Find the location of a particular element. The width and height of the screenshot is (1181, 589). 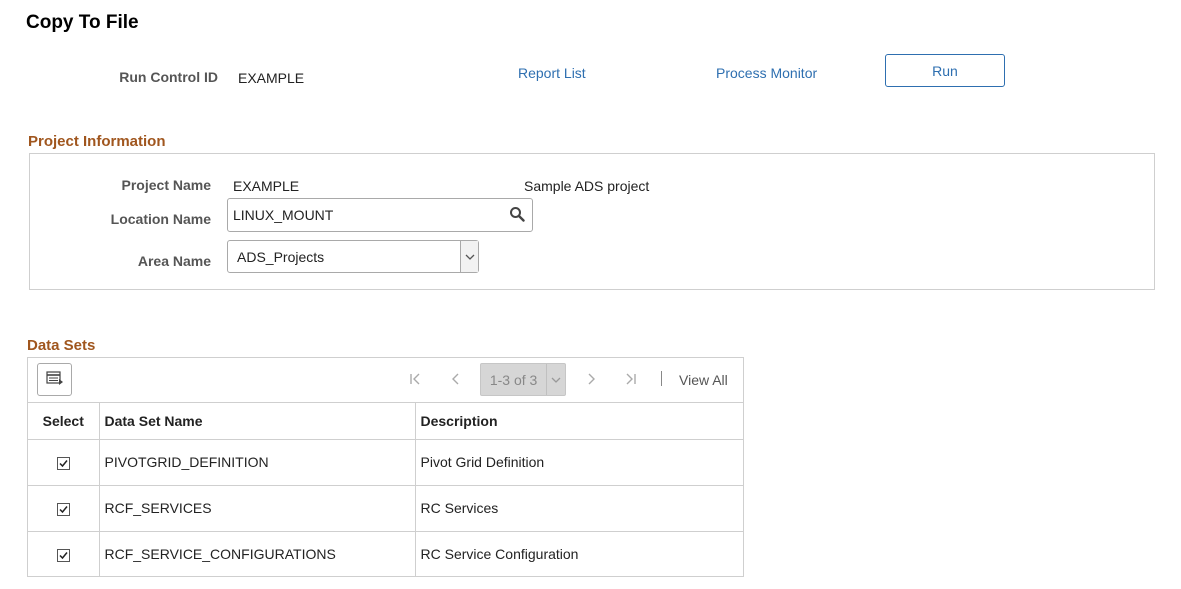

project-information-title: Project Information is located at coordinates (97, 141).